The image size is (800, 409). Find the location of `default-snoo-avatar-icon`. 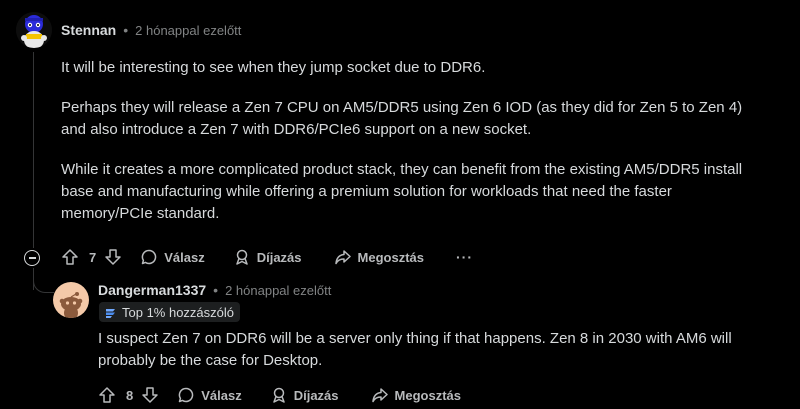

default-snoo-avatar-icon is located at coordinates (71, 305).